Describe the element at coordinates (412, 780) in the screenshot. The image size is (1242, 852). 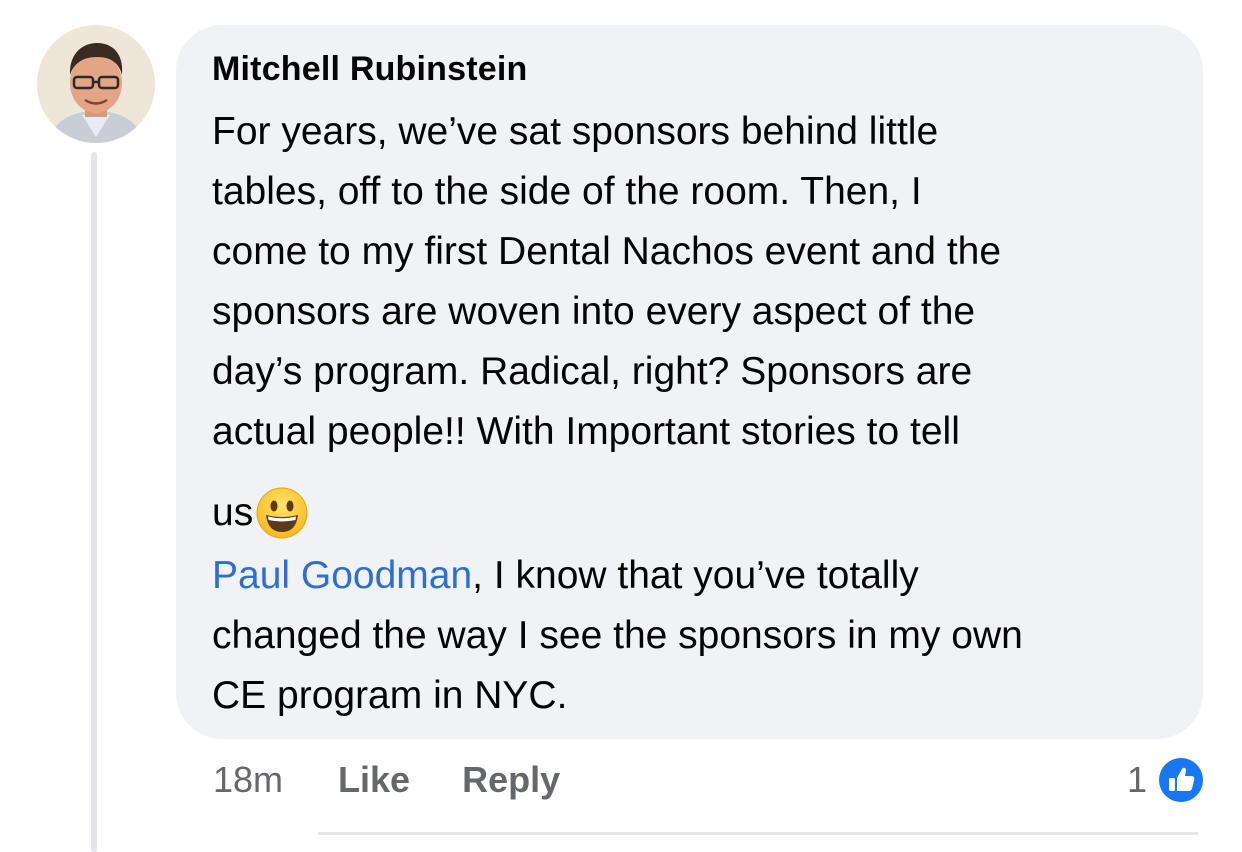
I see `comment-actions: 18m Like Reply` at that location.